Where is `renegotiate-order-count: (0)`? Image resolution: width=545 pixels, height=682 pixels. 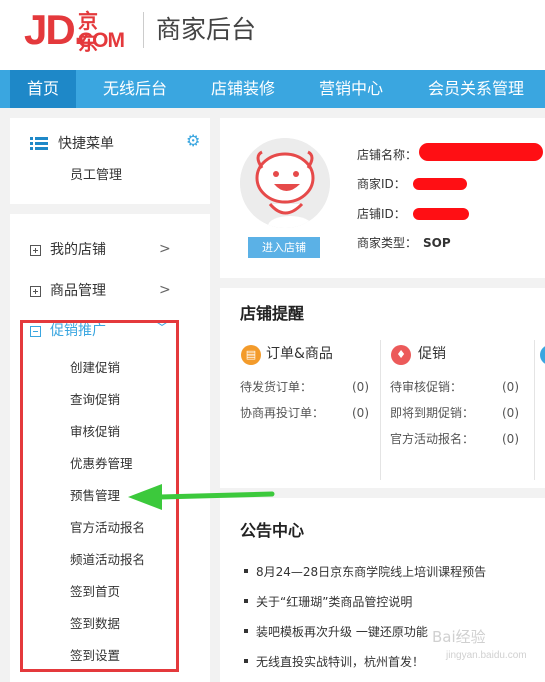 renegotiate-order-count: (0) is located at coordinates (360, 413).